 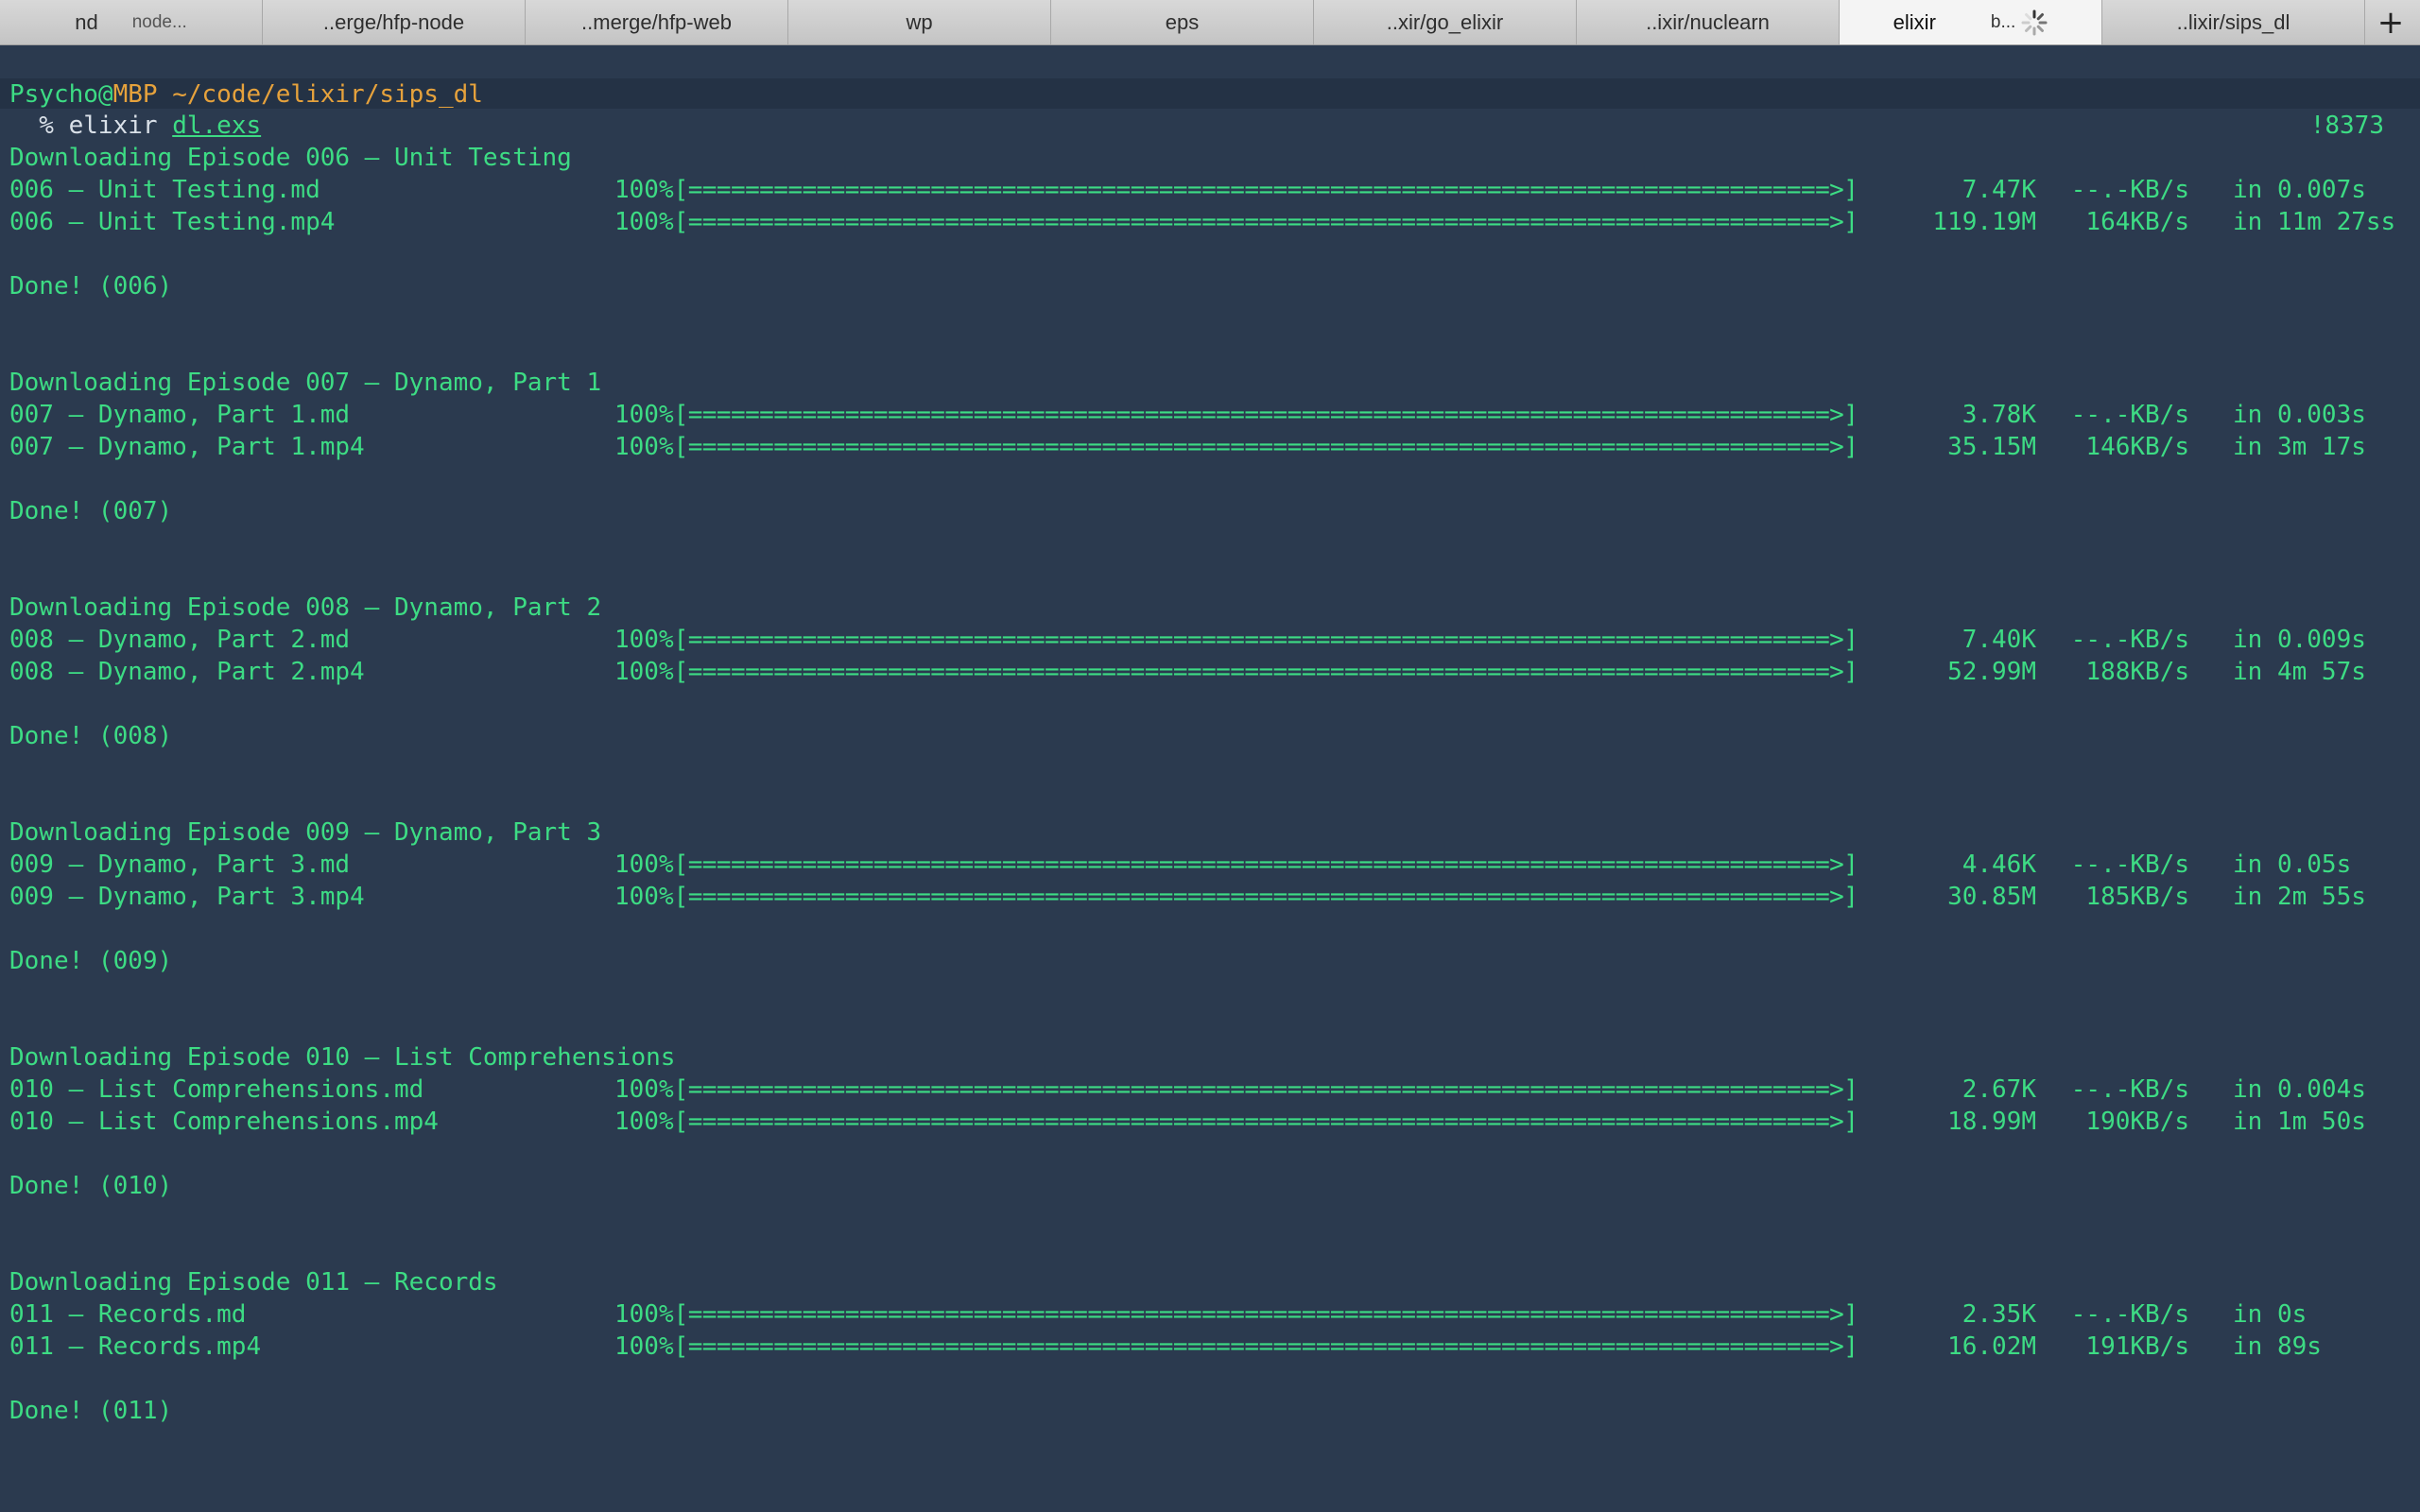 What do you see at coordinates (91, 736) in the screenshot?
I see `done-message: Done! (008)` at bounding box center [91, 736].